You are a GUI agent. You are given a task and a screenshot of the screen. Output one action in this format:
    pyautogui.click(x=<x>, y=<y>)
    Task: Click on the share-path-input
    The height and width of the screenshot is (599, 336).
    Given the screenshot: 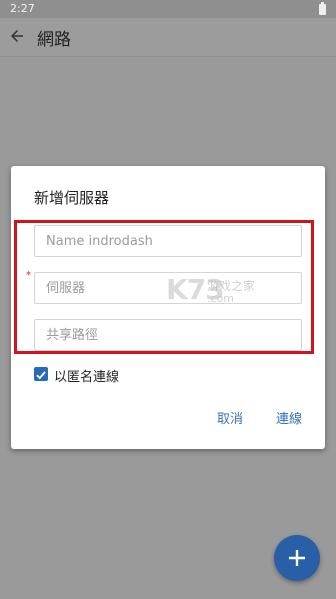 What is the action you would take?
    pyautogui.click(x=168, y=335)
    